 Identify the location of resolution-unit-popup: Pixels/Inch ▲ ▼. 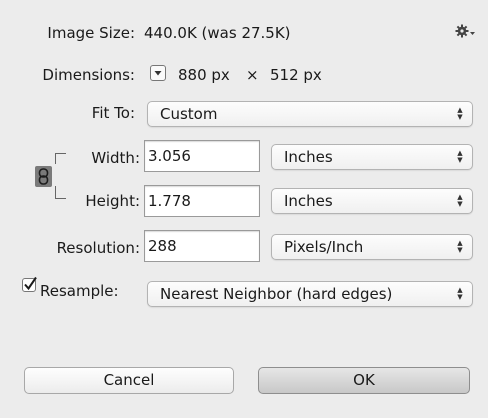
(372, 247).